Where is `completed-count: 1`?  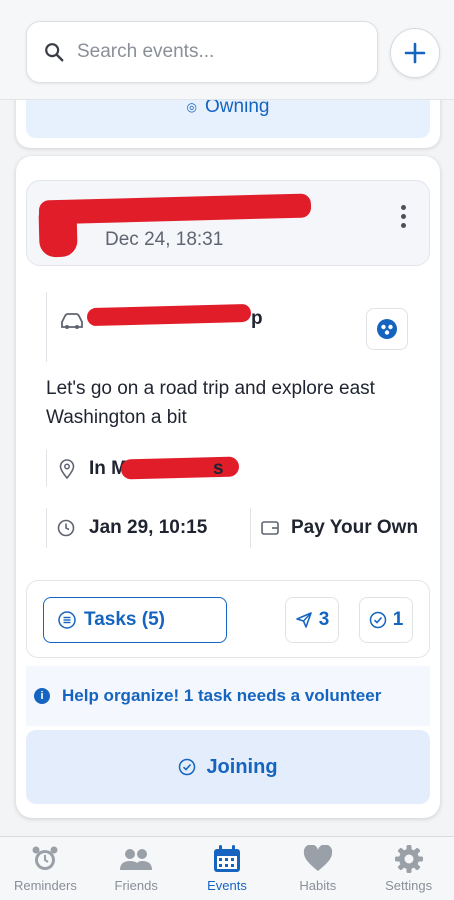 completed-count: 1 is located at coordinates (398, 619).